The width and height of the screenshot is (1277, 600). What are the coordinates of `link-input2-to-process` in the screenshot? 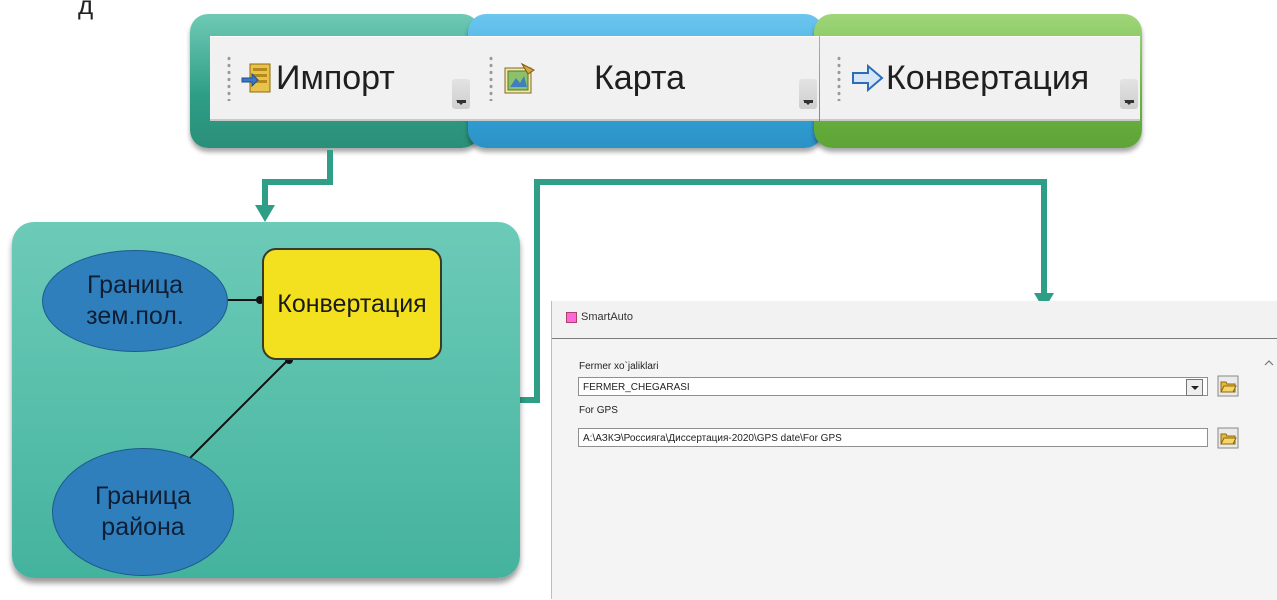 It's located at (237, 411).